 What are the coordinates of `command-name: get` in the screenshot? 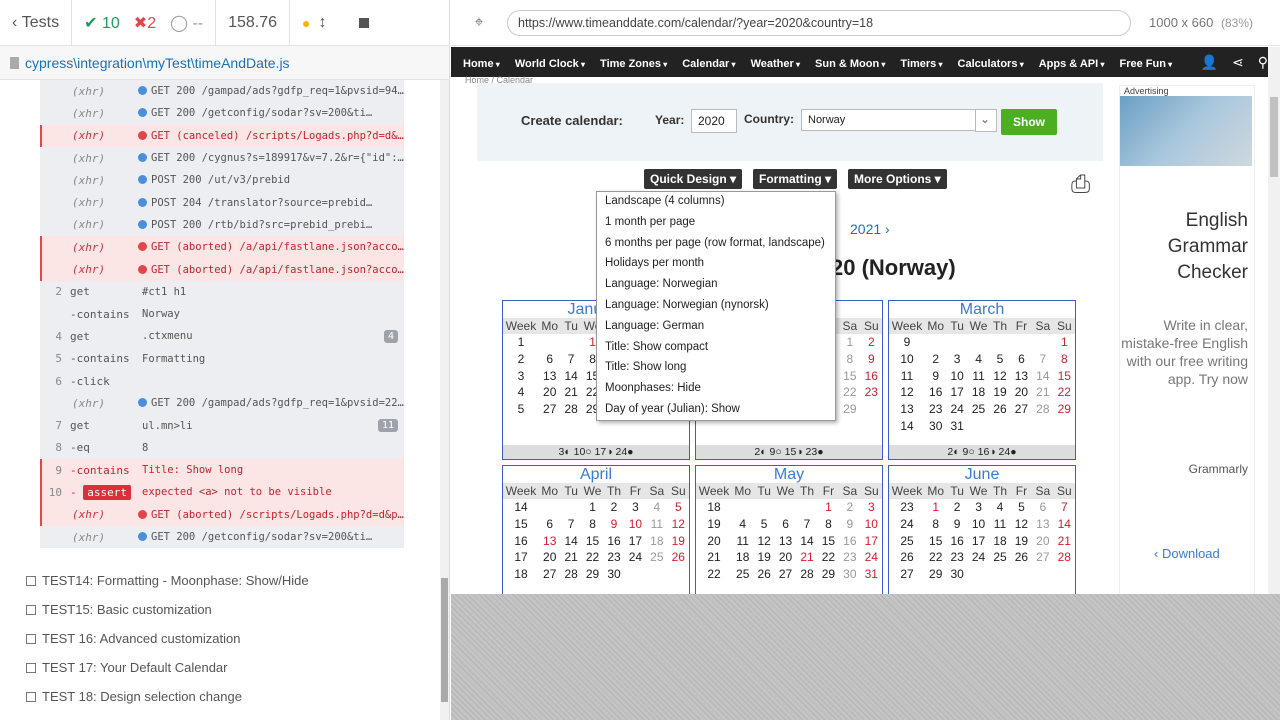 It's located at (80, 426).